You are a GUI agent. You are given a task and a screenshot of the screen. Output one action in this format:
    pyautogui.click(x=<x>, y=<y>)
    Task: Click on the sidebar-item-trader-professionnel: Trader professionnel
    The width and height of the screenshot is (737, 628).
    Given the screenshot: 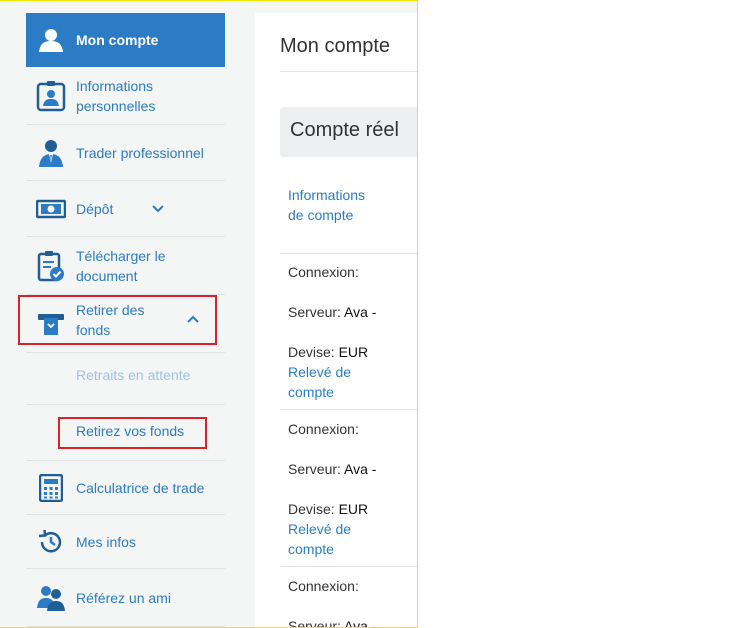 What is the action you would take?
    pyautogui.click(x=125, y=153)
    